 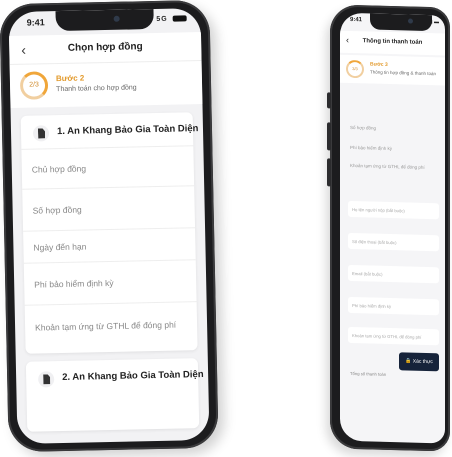 What do you see at coordinates (371, 148) in the screenshot?
I see `label-periodic-premium: Phí bảo hiểm định kỳ` at bounding box center [371, 148].